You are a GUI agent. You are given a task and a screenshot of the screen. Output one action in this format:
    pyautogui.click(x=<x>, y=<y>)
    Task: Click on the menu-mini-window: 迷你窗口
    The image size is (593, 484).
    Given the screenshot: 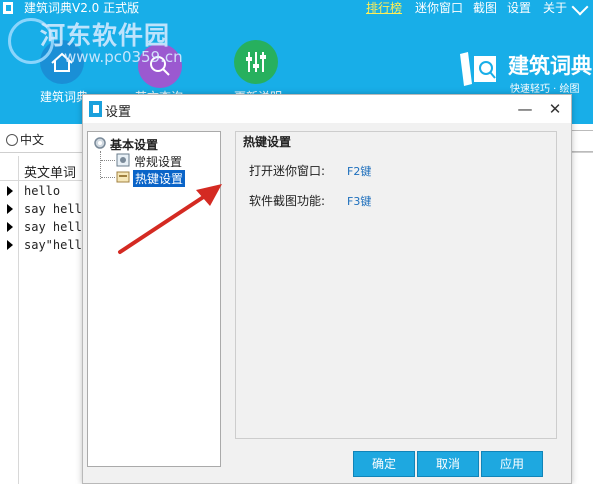 What is the action you would take?
    pyautogui.click(x=439, y=8)
    